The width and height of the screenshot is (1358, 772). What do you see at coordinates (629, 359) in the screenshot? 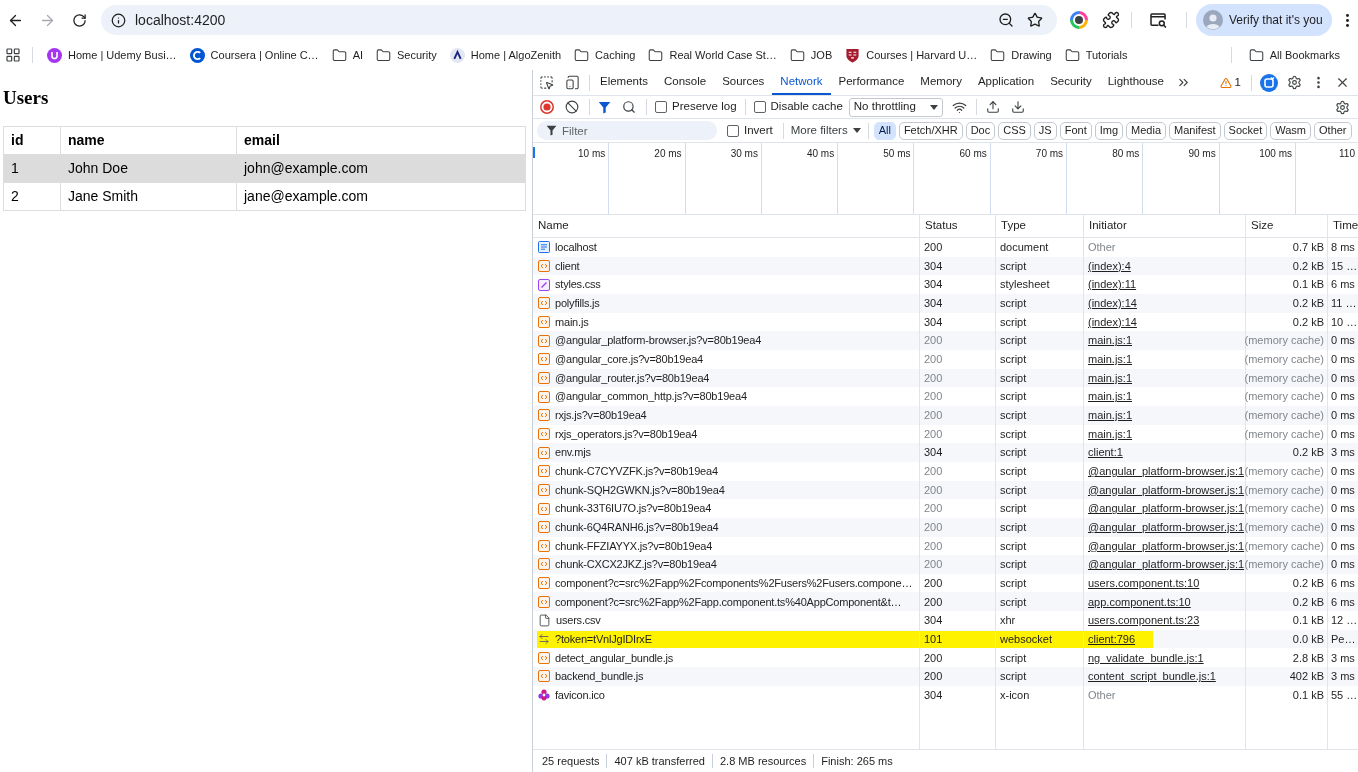
I see `request-name: @angular_core.js?v=80b19ea4` at bounding box center [629, 359].